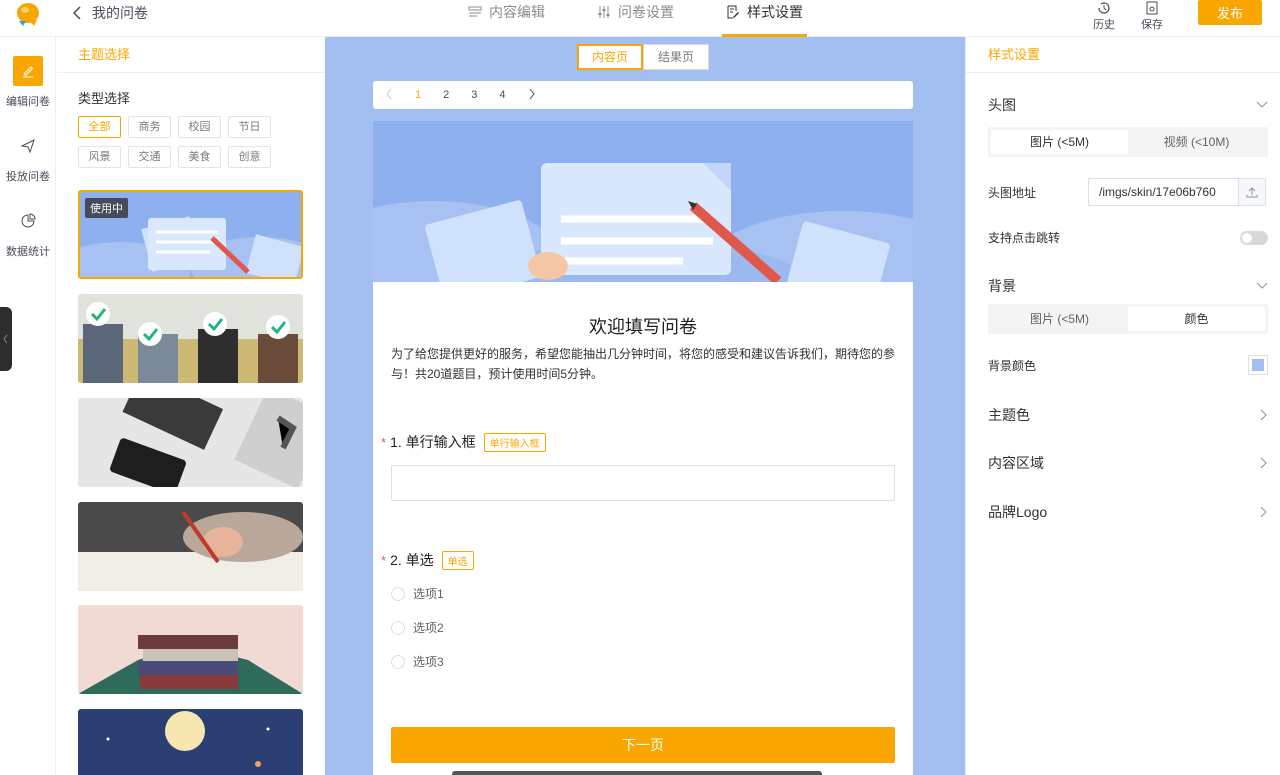  I want to click on publish-button: 发布, so click(1230, 12).